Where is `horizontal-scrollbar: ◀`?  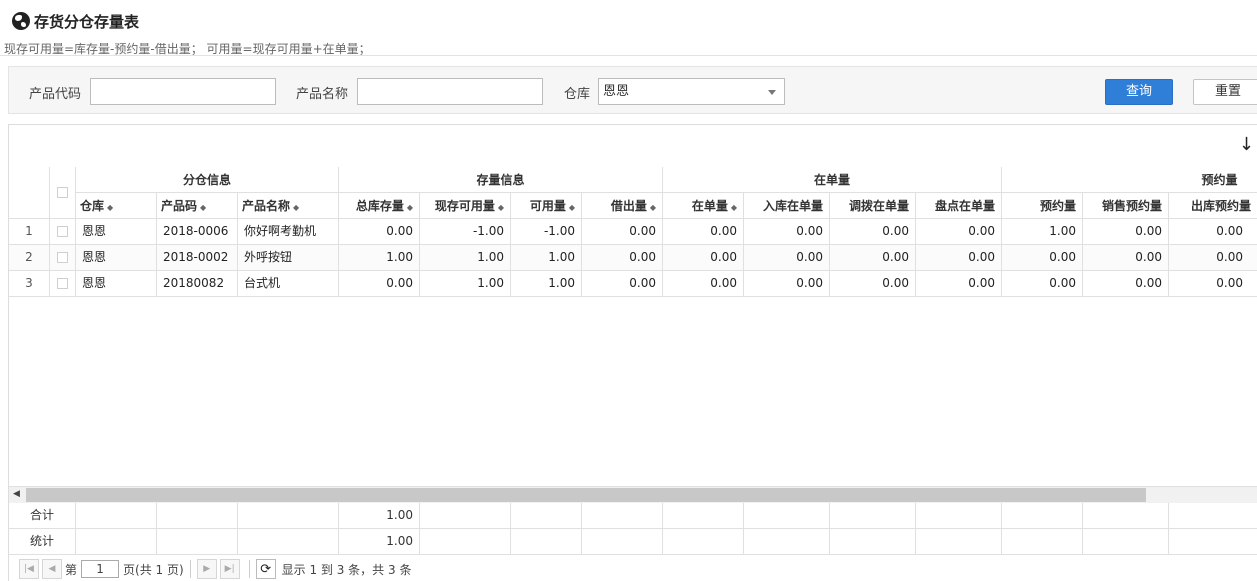
horizontal-scrollbar: ◀ is located at coordinates (633, 494).